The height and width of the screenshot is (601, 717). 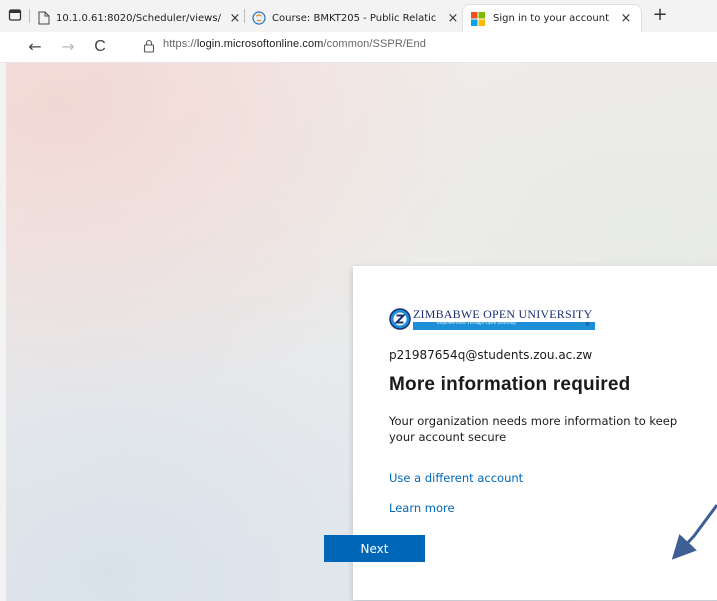 What do you see at coordinates (44, 18) in the screenshot?
I see `page-icon` at bounding box center [44, 18].